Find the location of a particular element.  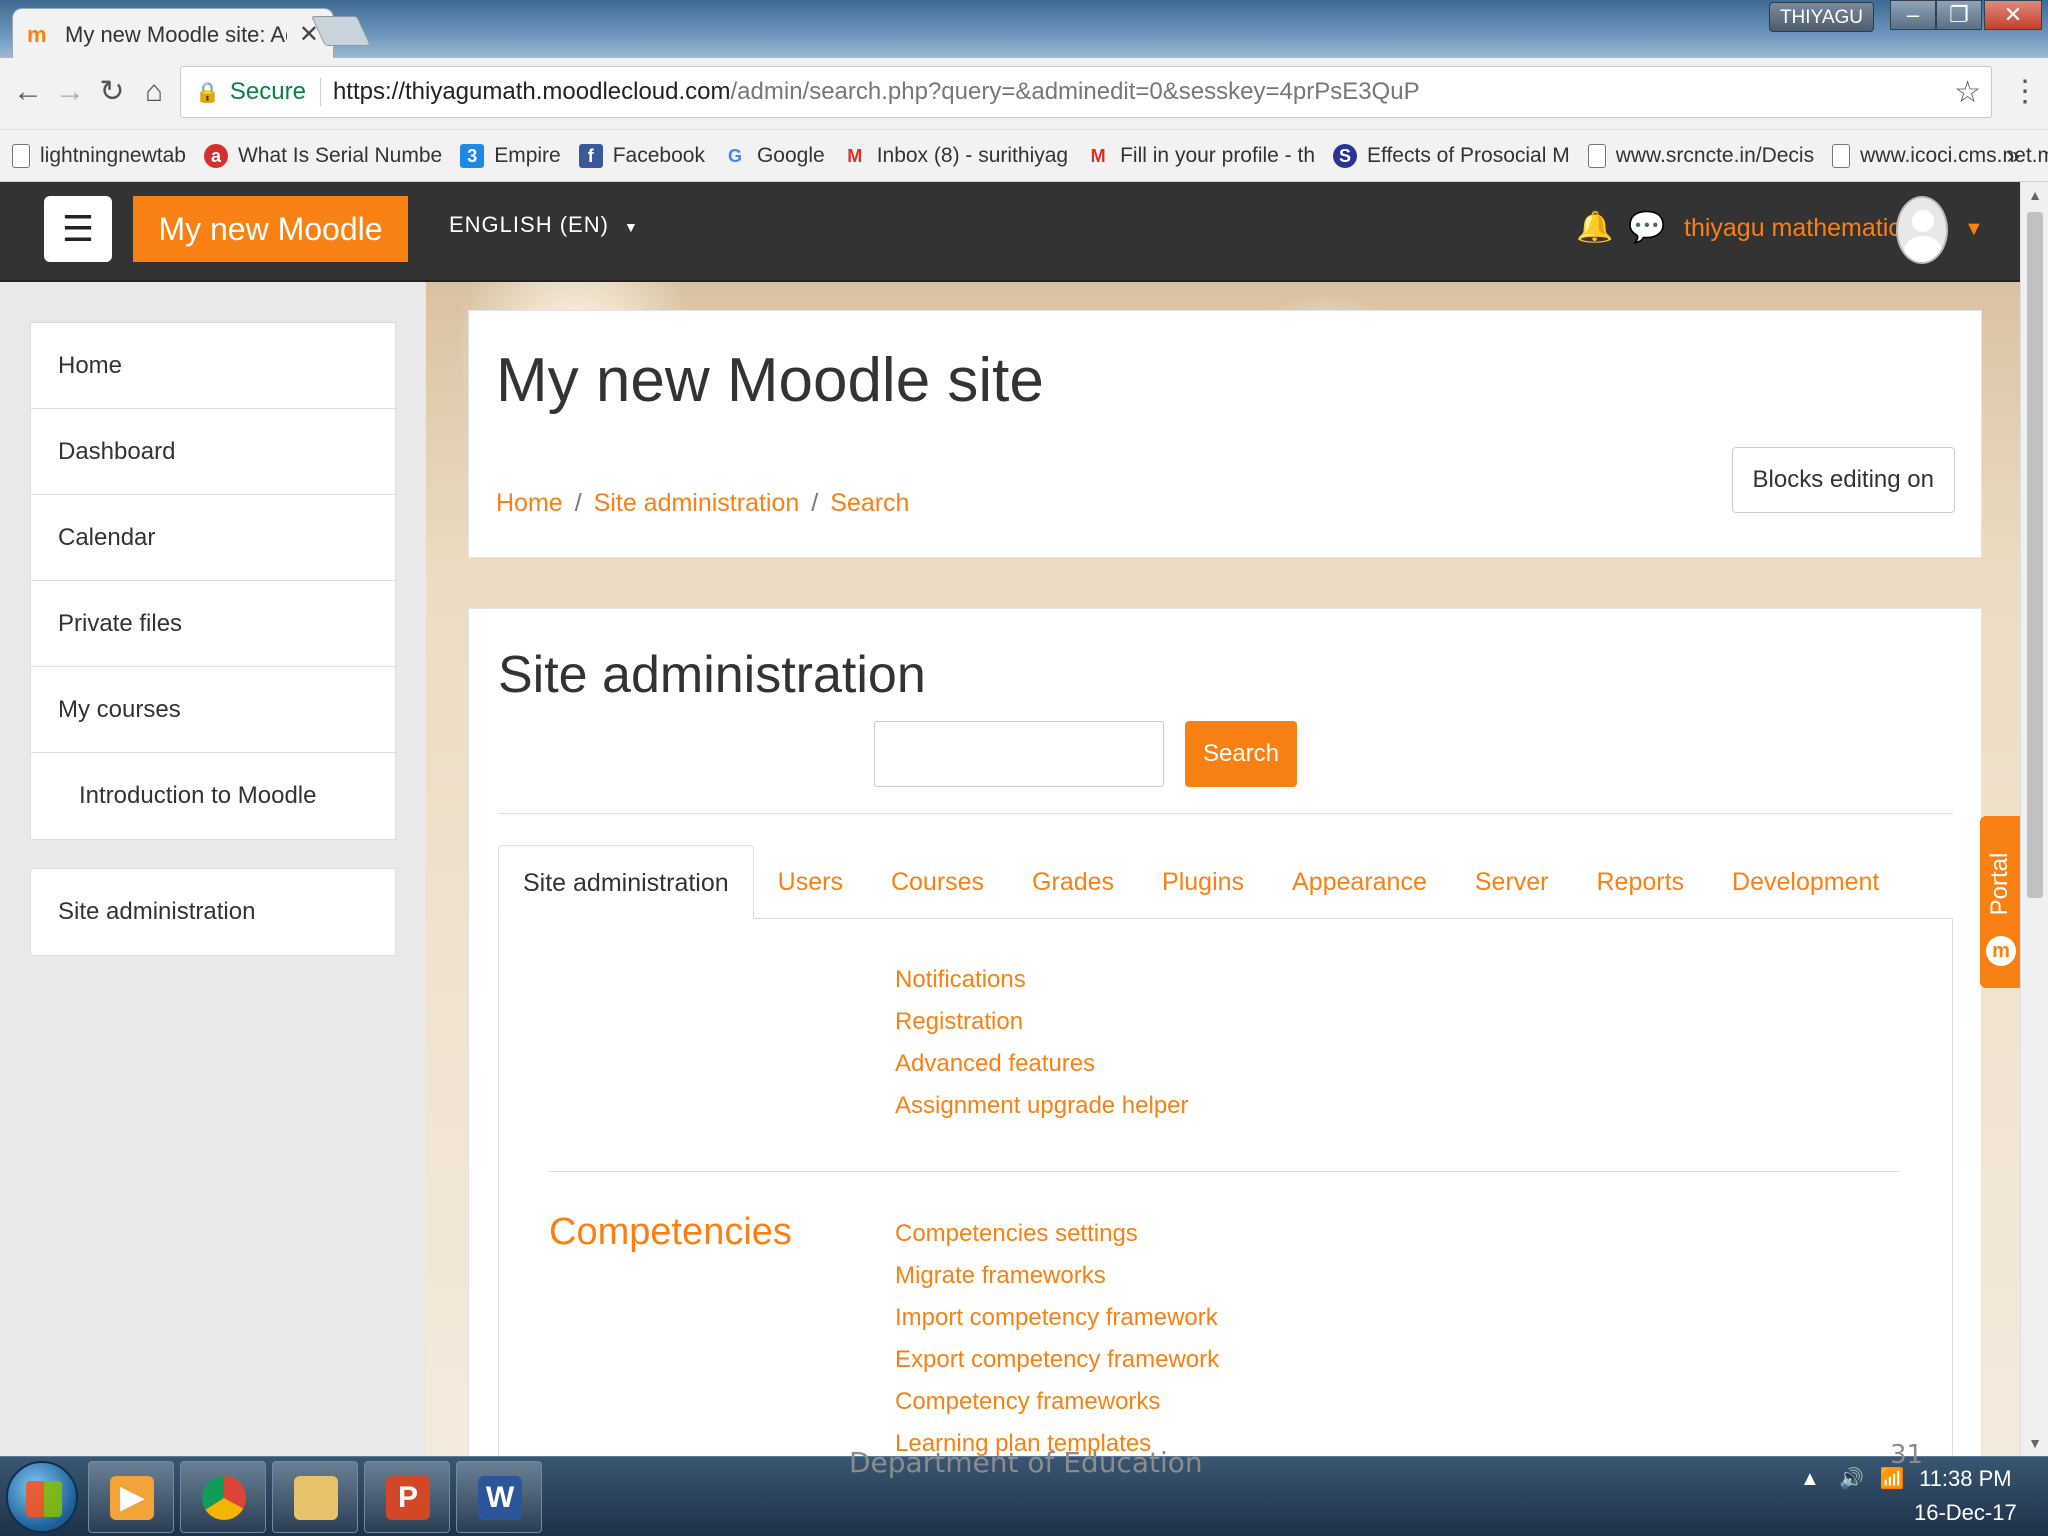

empire-icon: 3 is located at coordinates (472, 155).